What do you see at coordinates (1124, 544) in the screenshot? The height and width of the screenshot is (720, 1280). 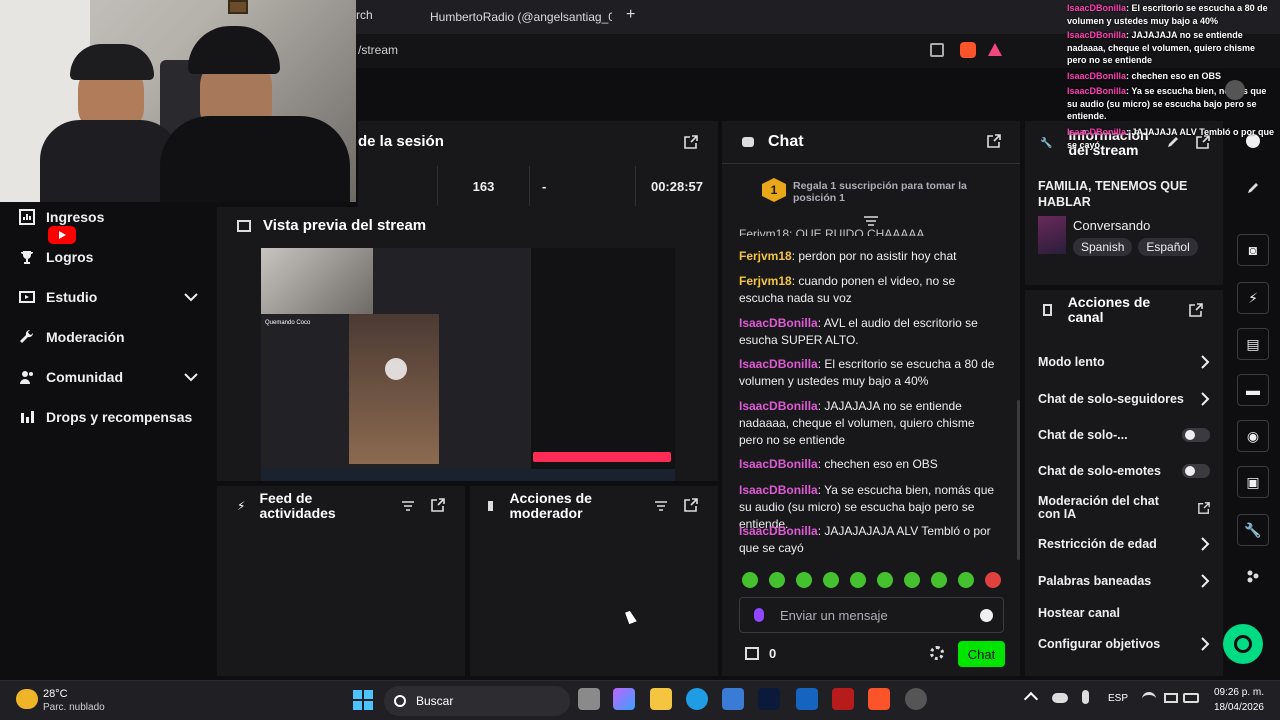 I see `channel-action-row: Restricción de edad` at bounding box center [1124, 544].